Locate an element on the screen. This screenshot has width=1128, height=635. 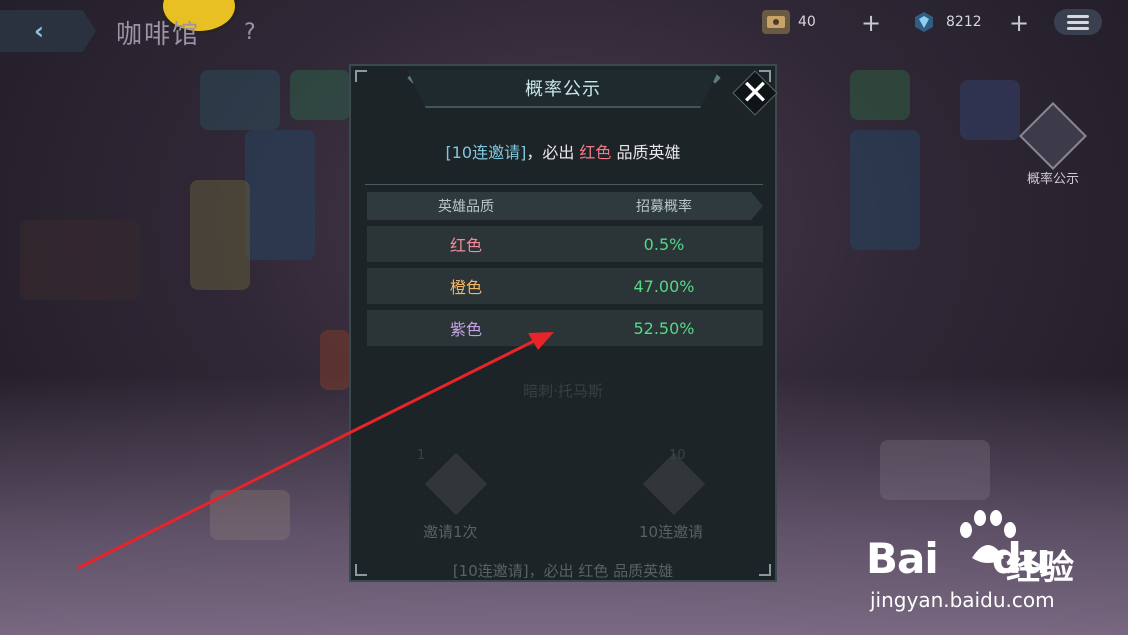
watermark-cn: 经验 is located at coordinates (1040, 568).